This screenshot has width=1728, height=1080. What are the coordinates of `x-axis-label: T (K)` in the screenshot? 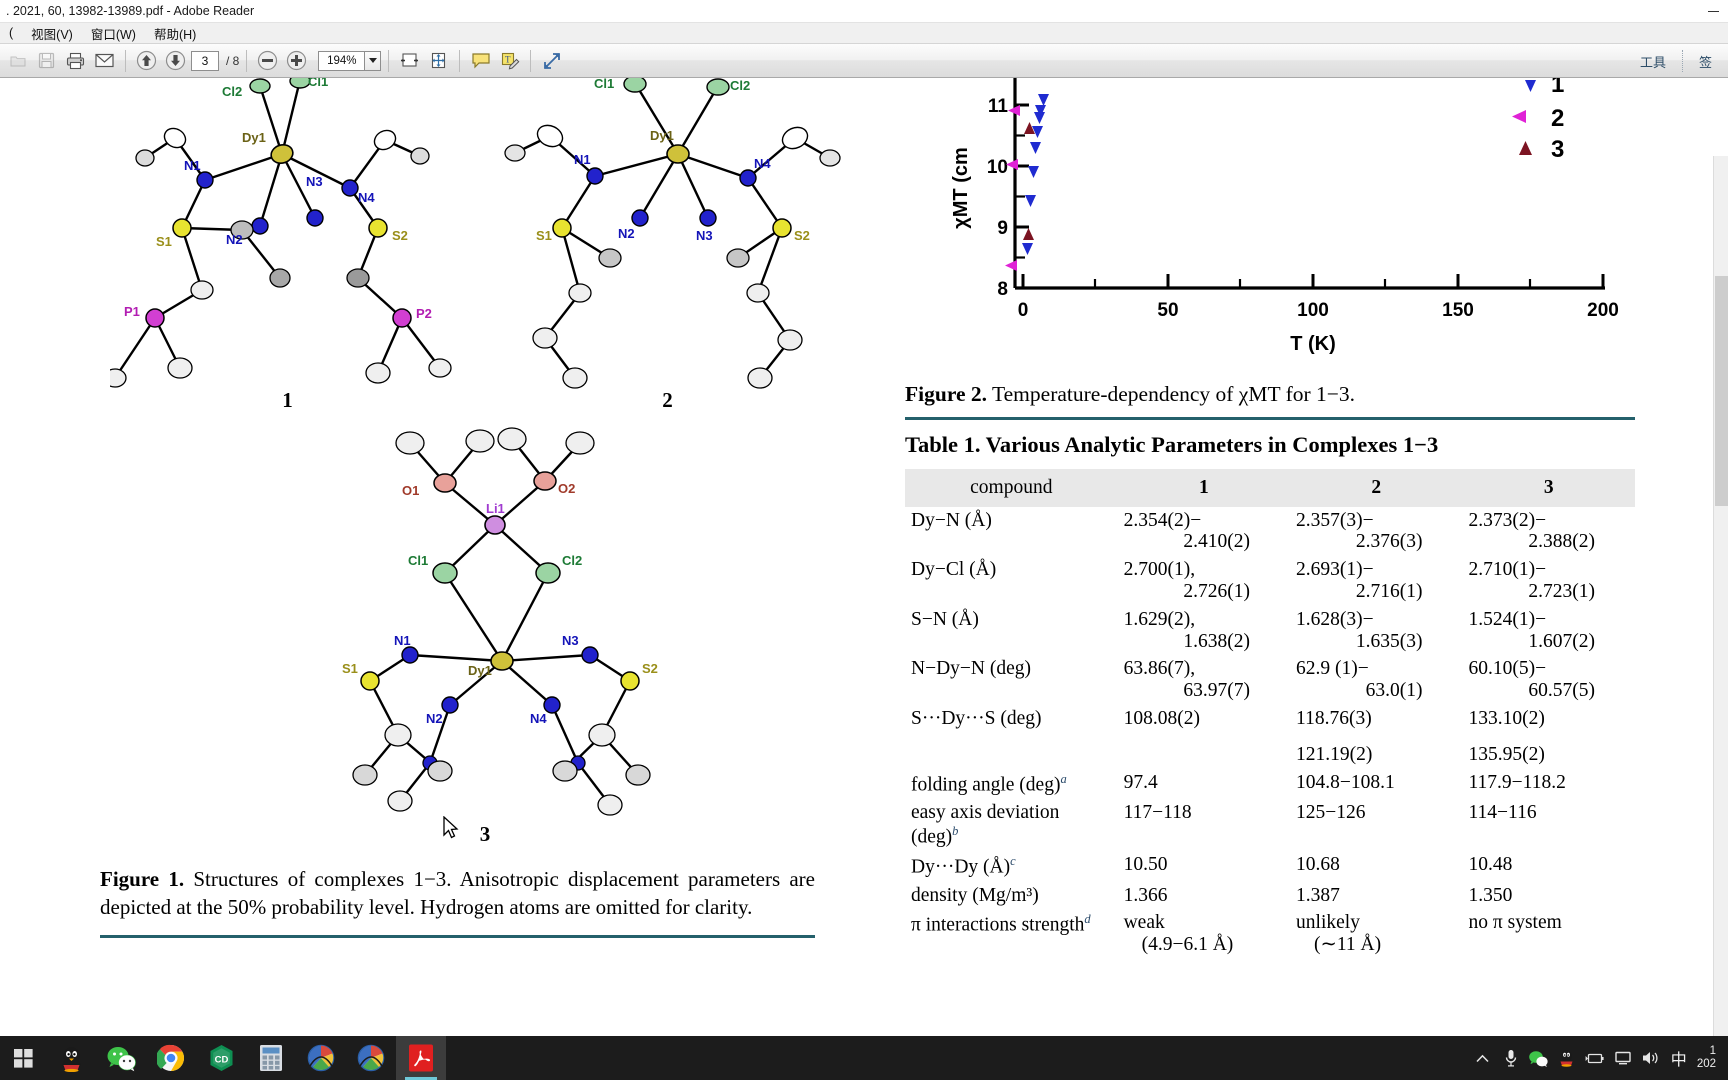 It's located at (1313, 344).